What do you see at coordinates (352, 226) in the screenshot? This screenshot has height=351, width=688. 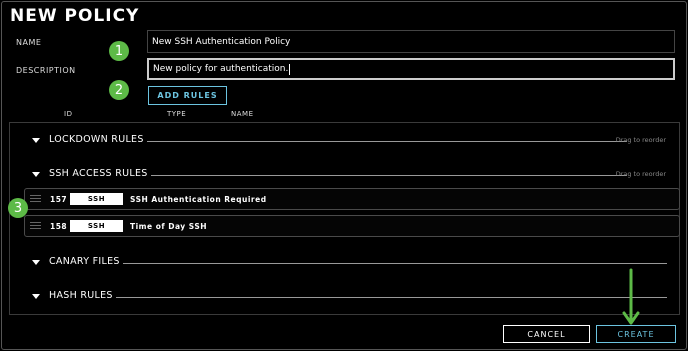 I see `rule-row: 158 SSH Time of Day SSH` at bounding box center [352, 226].